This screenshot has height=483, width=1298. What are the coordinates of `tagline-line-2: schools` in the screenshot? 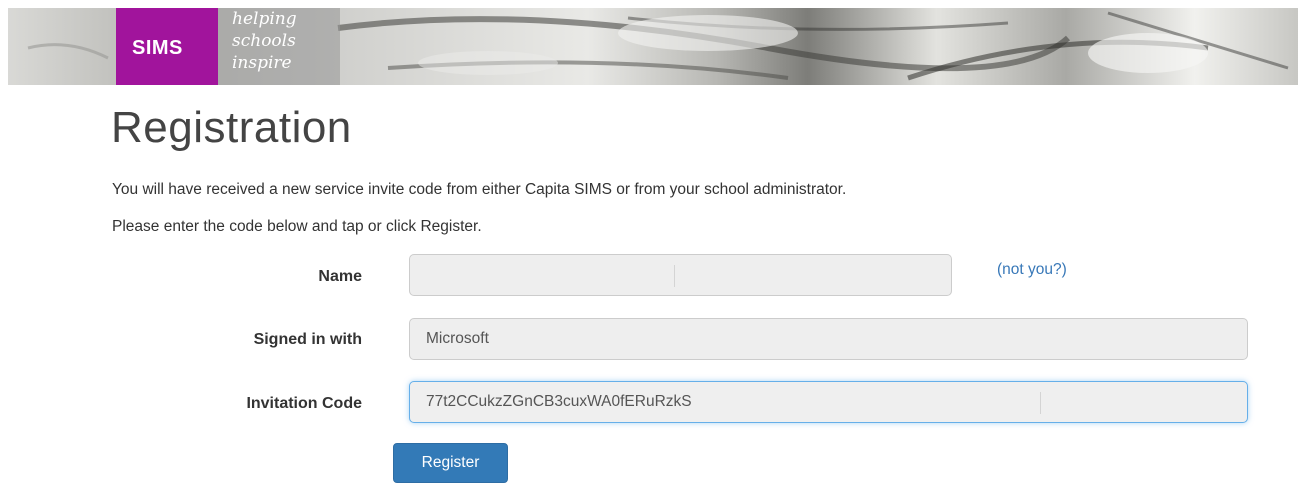 It's located at (264, 41).